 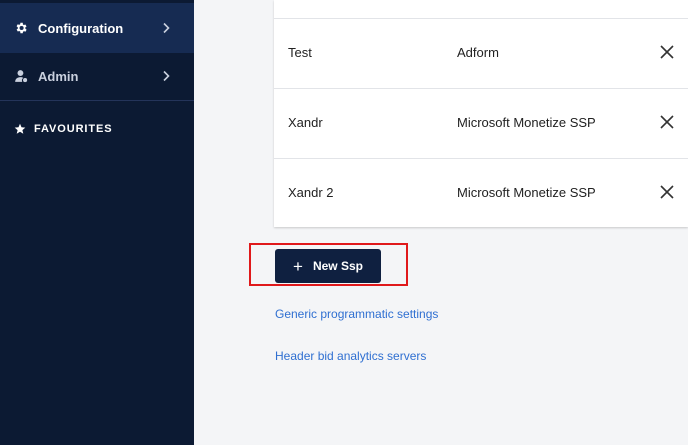 I want to click on table-row: Test Adform, so click(x=481, y=52).